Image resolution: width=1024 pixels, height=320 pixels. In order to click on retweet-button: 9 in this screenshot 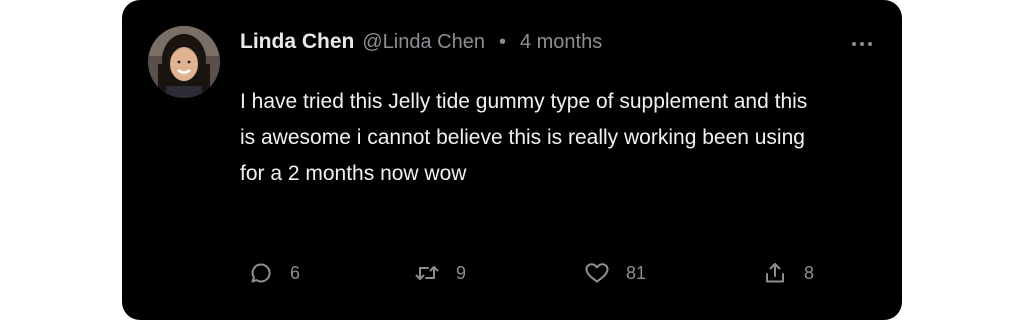, I will do `click(440, 273)`.